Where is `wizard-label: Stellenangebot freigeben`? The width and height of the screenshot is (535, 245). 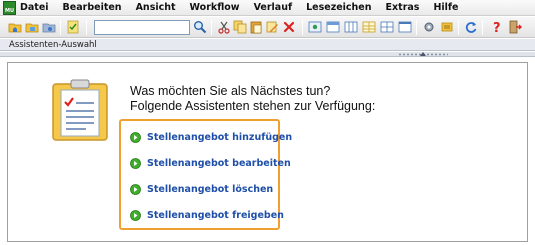
wizard-label: Stellenangebot freigeben is located at coordinates (215, 215).